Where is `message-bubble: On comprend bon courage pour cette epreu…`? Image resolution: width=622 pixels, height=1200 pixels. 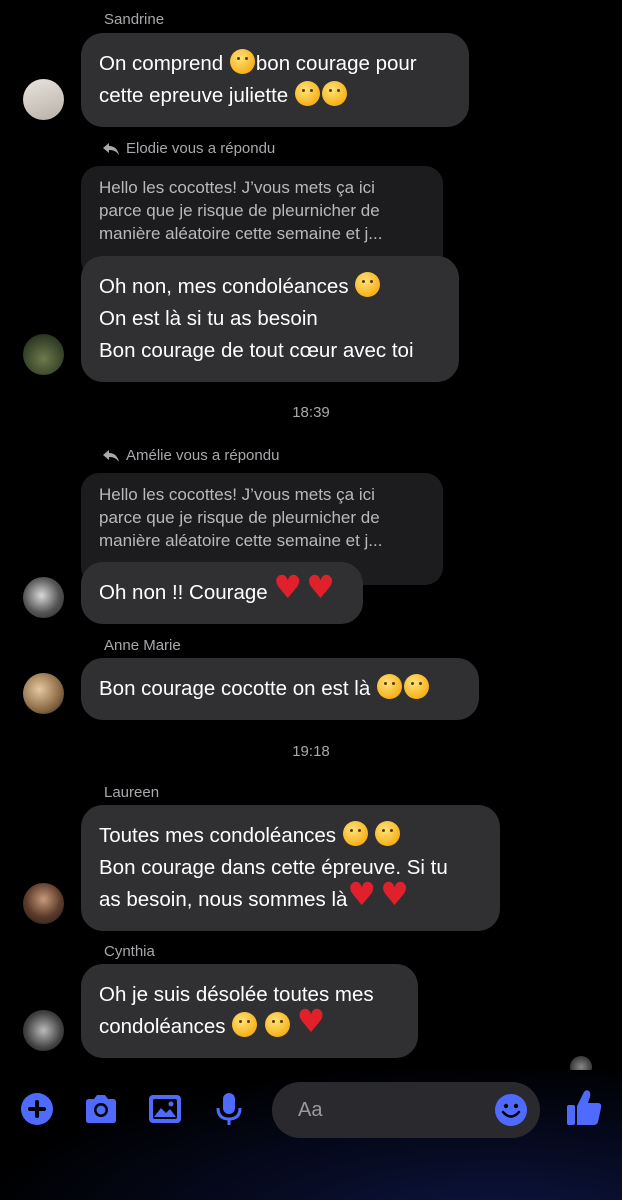
message-bubble: On comprend bon courage pour cette epreu… is located at coordinates (275, 80).